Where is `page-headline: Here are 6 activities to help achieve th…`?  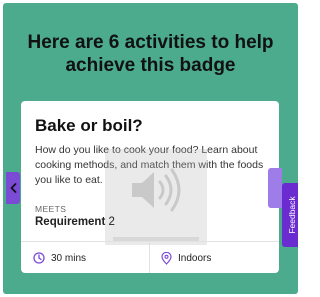 page-headline: Here are 6 activities to help achieve th… is located at coordinates (150, 54).